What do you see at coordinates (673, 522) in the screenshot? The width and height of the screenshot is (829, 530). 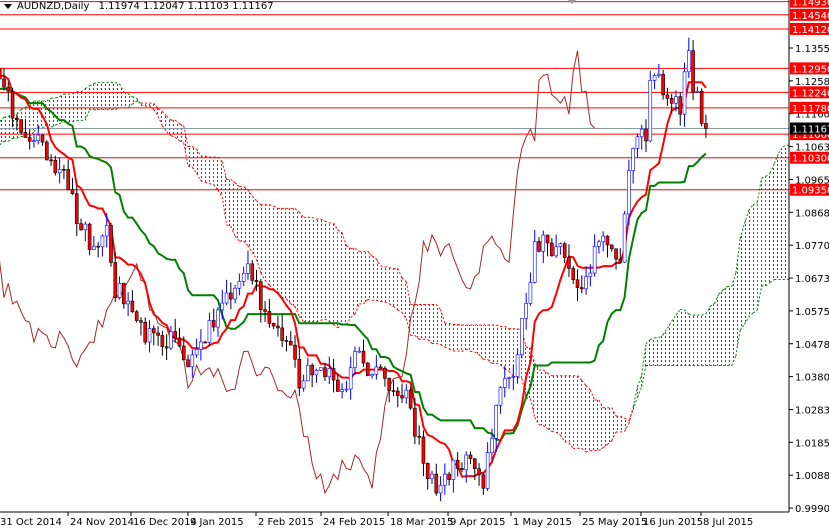 I see `date-tick-label: 16 Jun 2015` at bounding box center [673, 522].